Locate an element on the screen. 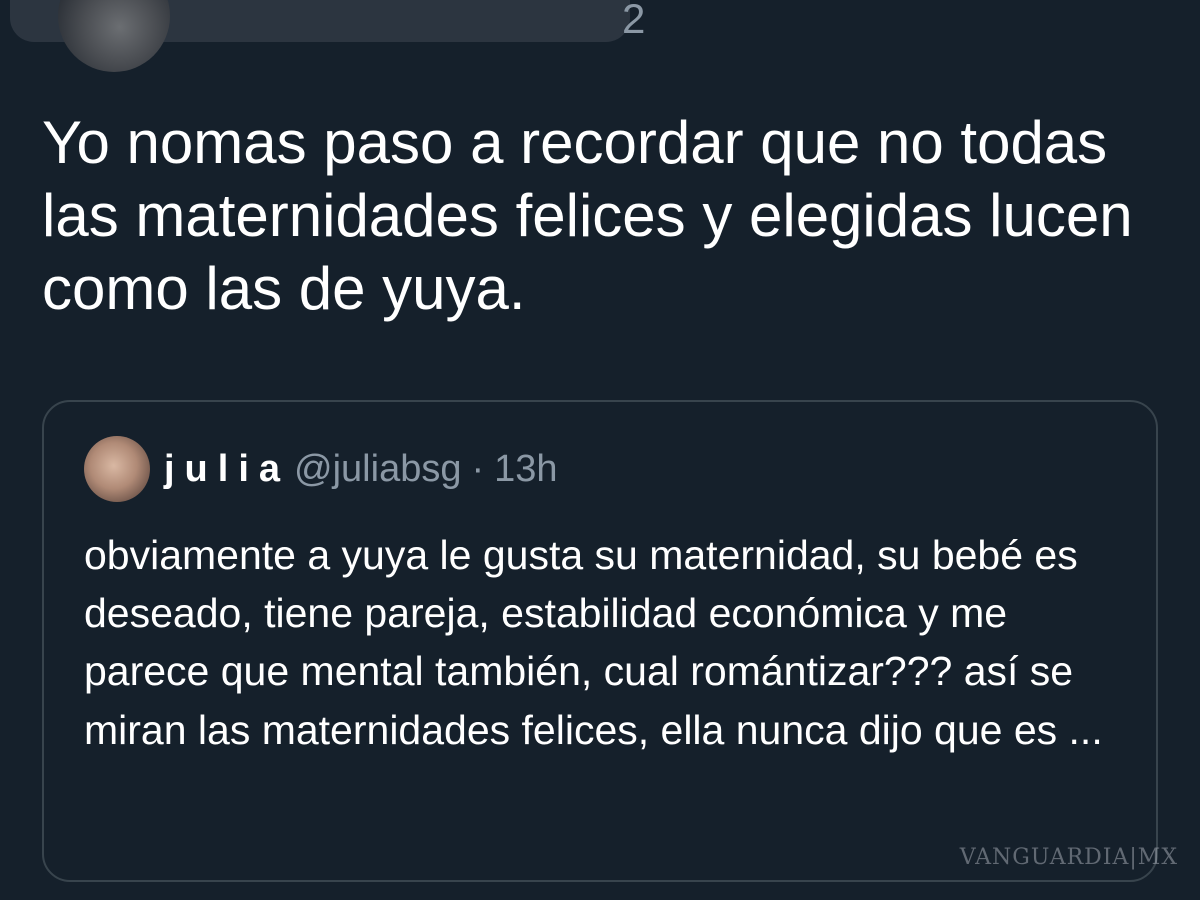 This screenshot has height=900, width=1200. quoted-author-handle: @juliabsg is located at coordinates (378, 468).